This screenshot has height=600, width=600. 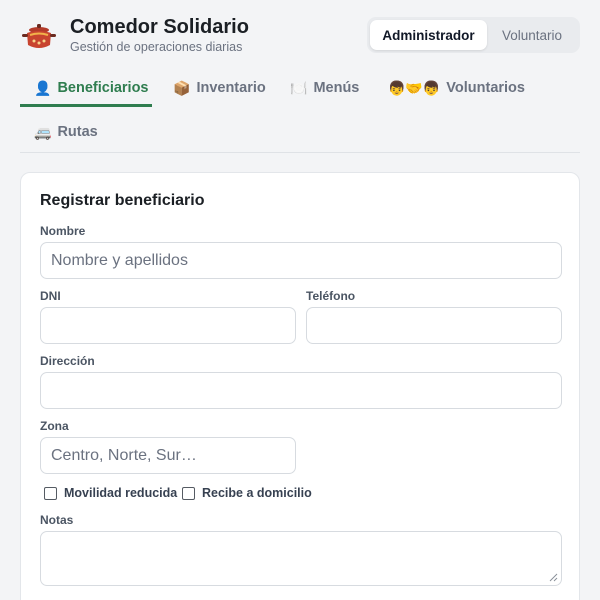 What do you see at coordinates (43, 132) in the screenshot?
I see `van-icon: 🚐` at bounding box center [43, 132].